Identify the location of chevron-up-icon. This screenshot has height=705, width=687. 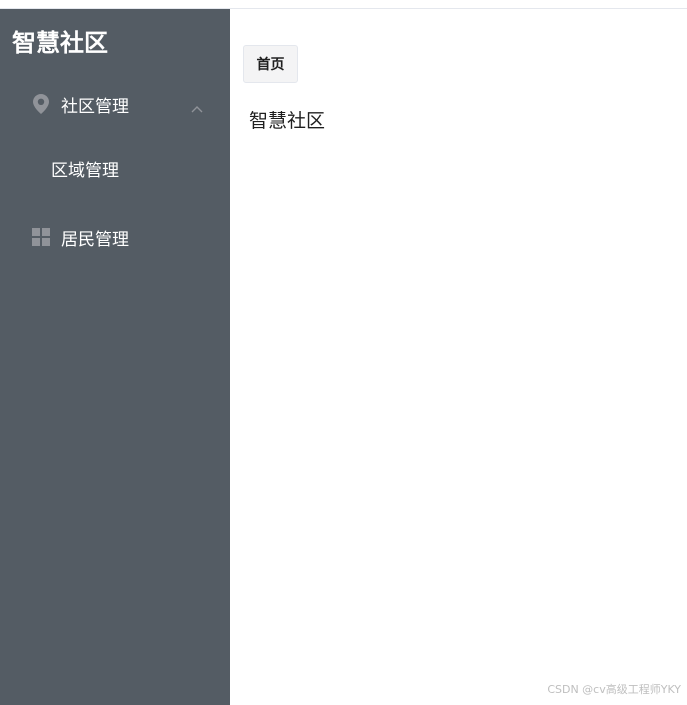
(197, 106).